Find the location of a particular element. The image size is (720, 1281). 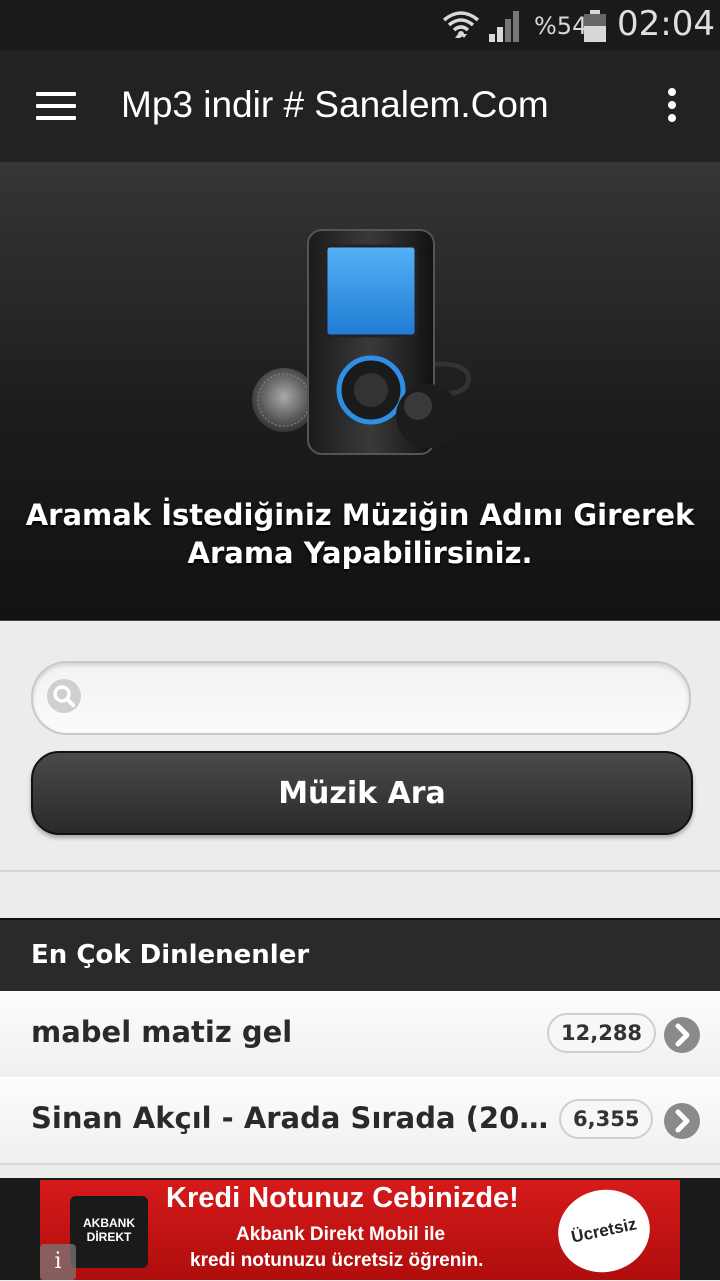

wifi-icon is located at coordinates (461, 24).